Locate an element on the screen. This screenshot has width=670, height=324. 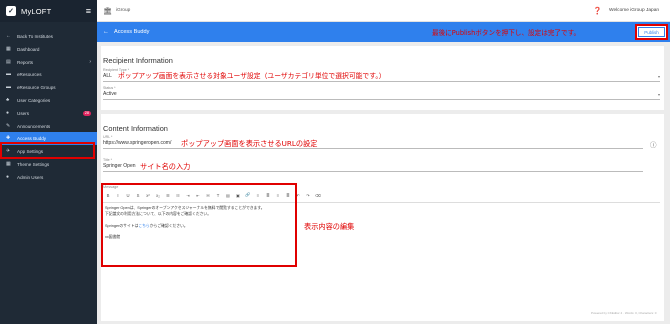
sidebar-item-label: eResources is located at coordinates (29, 74).